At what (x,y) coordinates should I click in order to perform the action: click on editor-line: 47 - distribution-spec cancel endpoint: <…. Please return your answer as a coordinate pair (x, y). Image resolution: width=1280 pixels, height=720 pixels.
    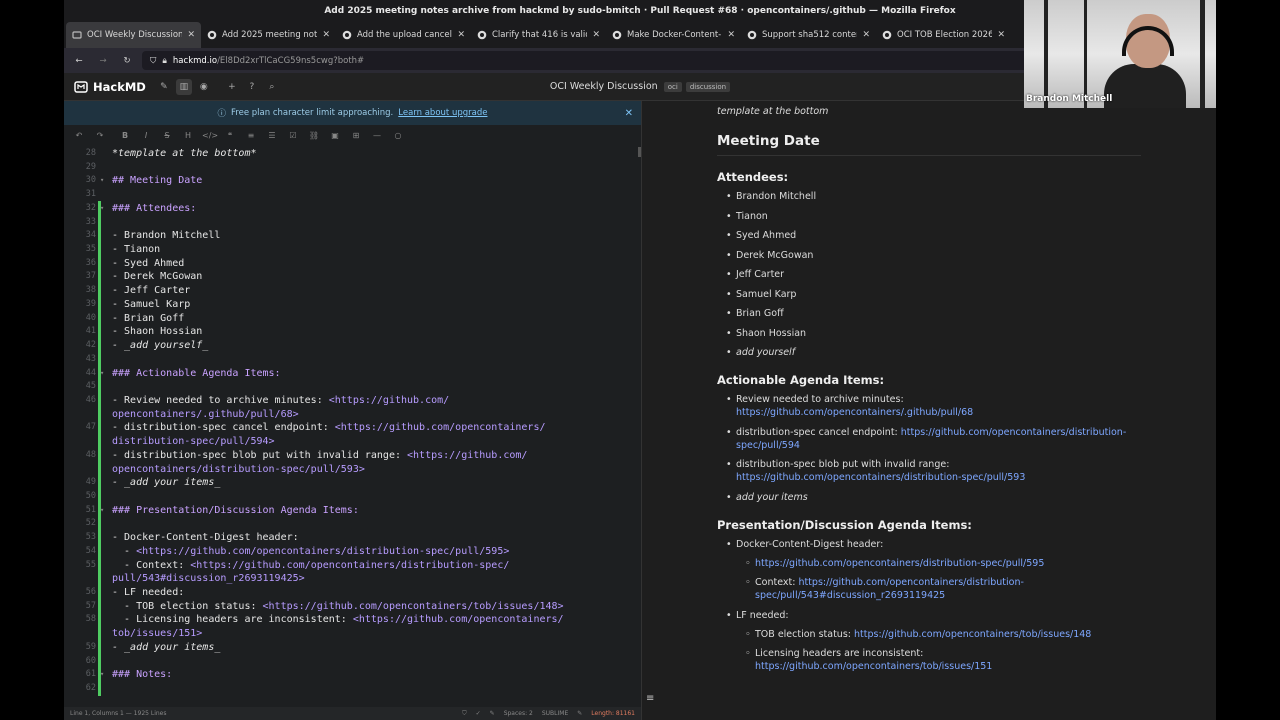
    Looking at the image, I should click on (352, 428).